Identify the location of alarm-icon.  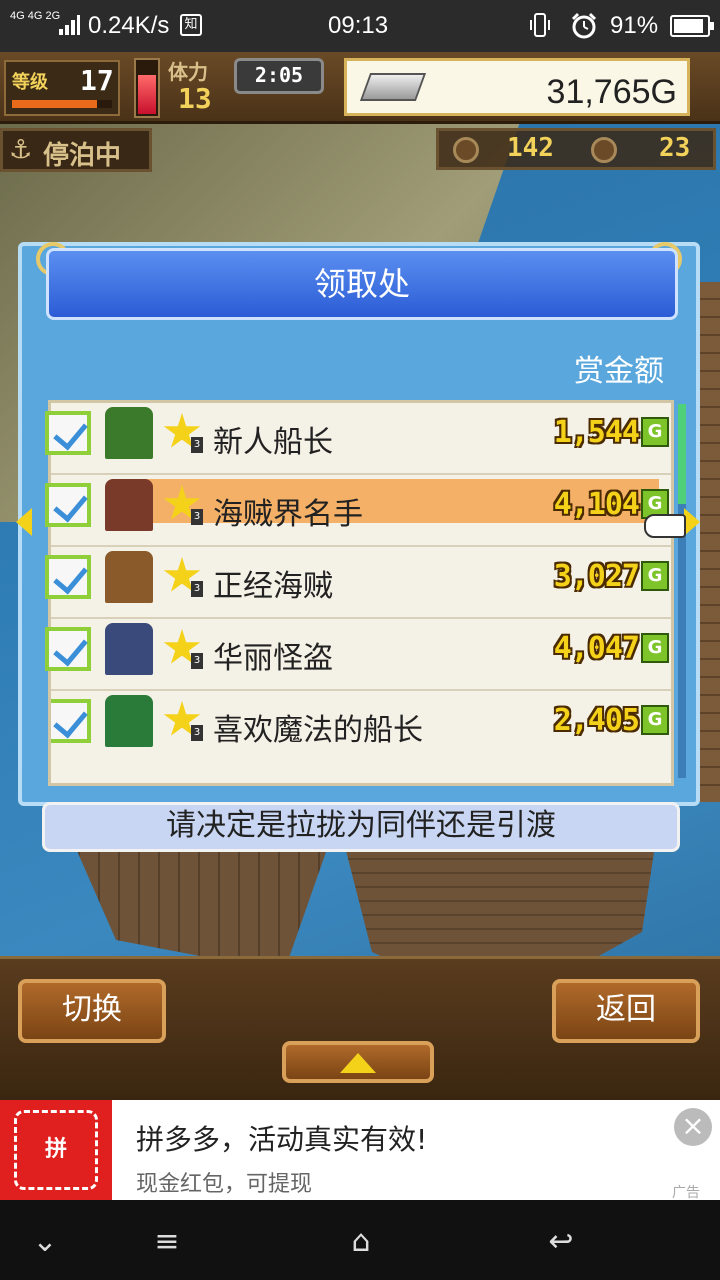
(584, 25).